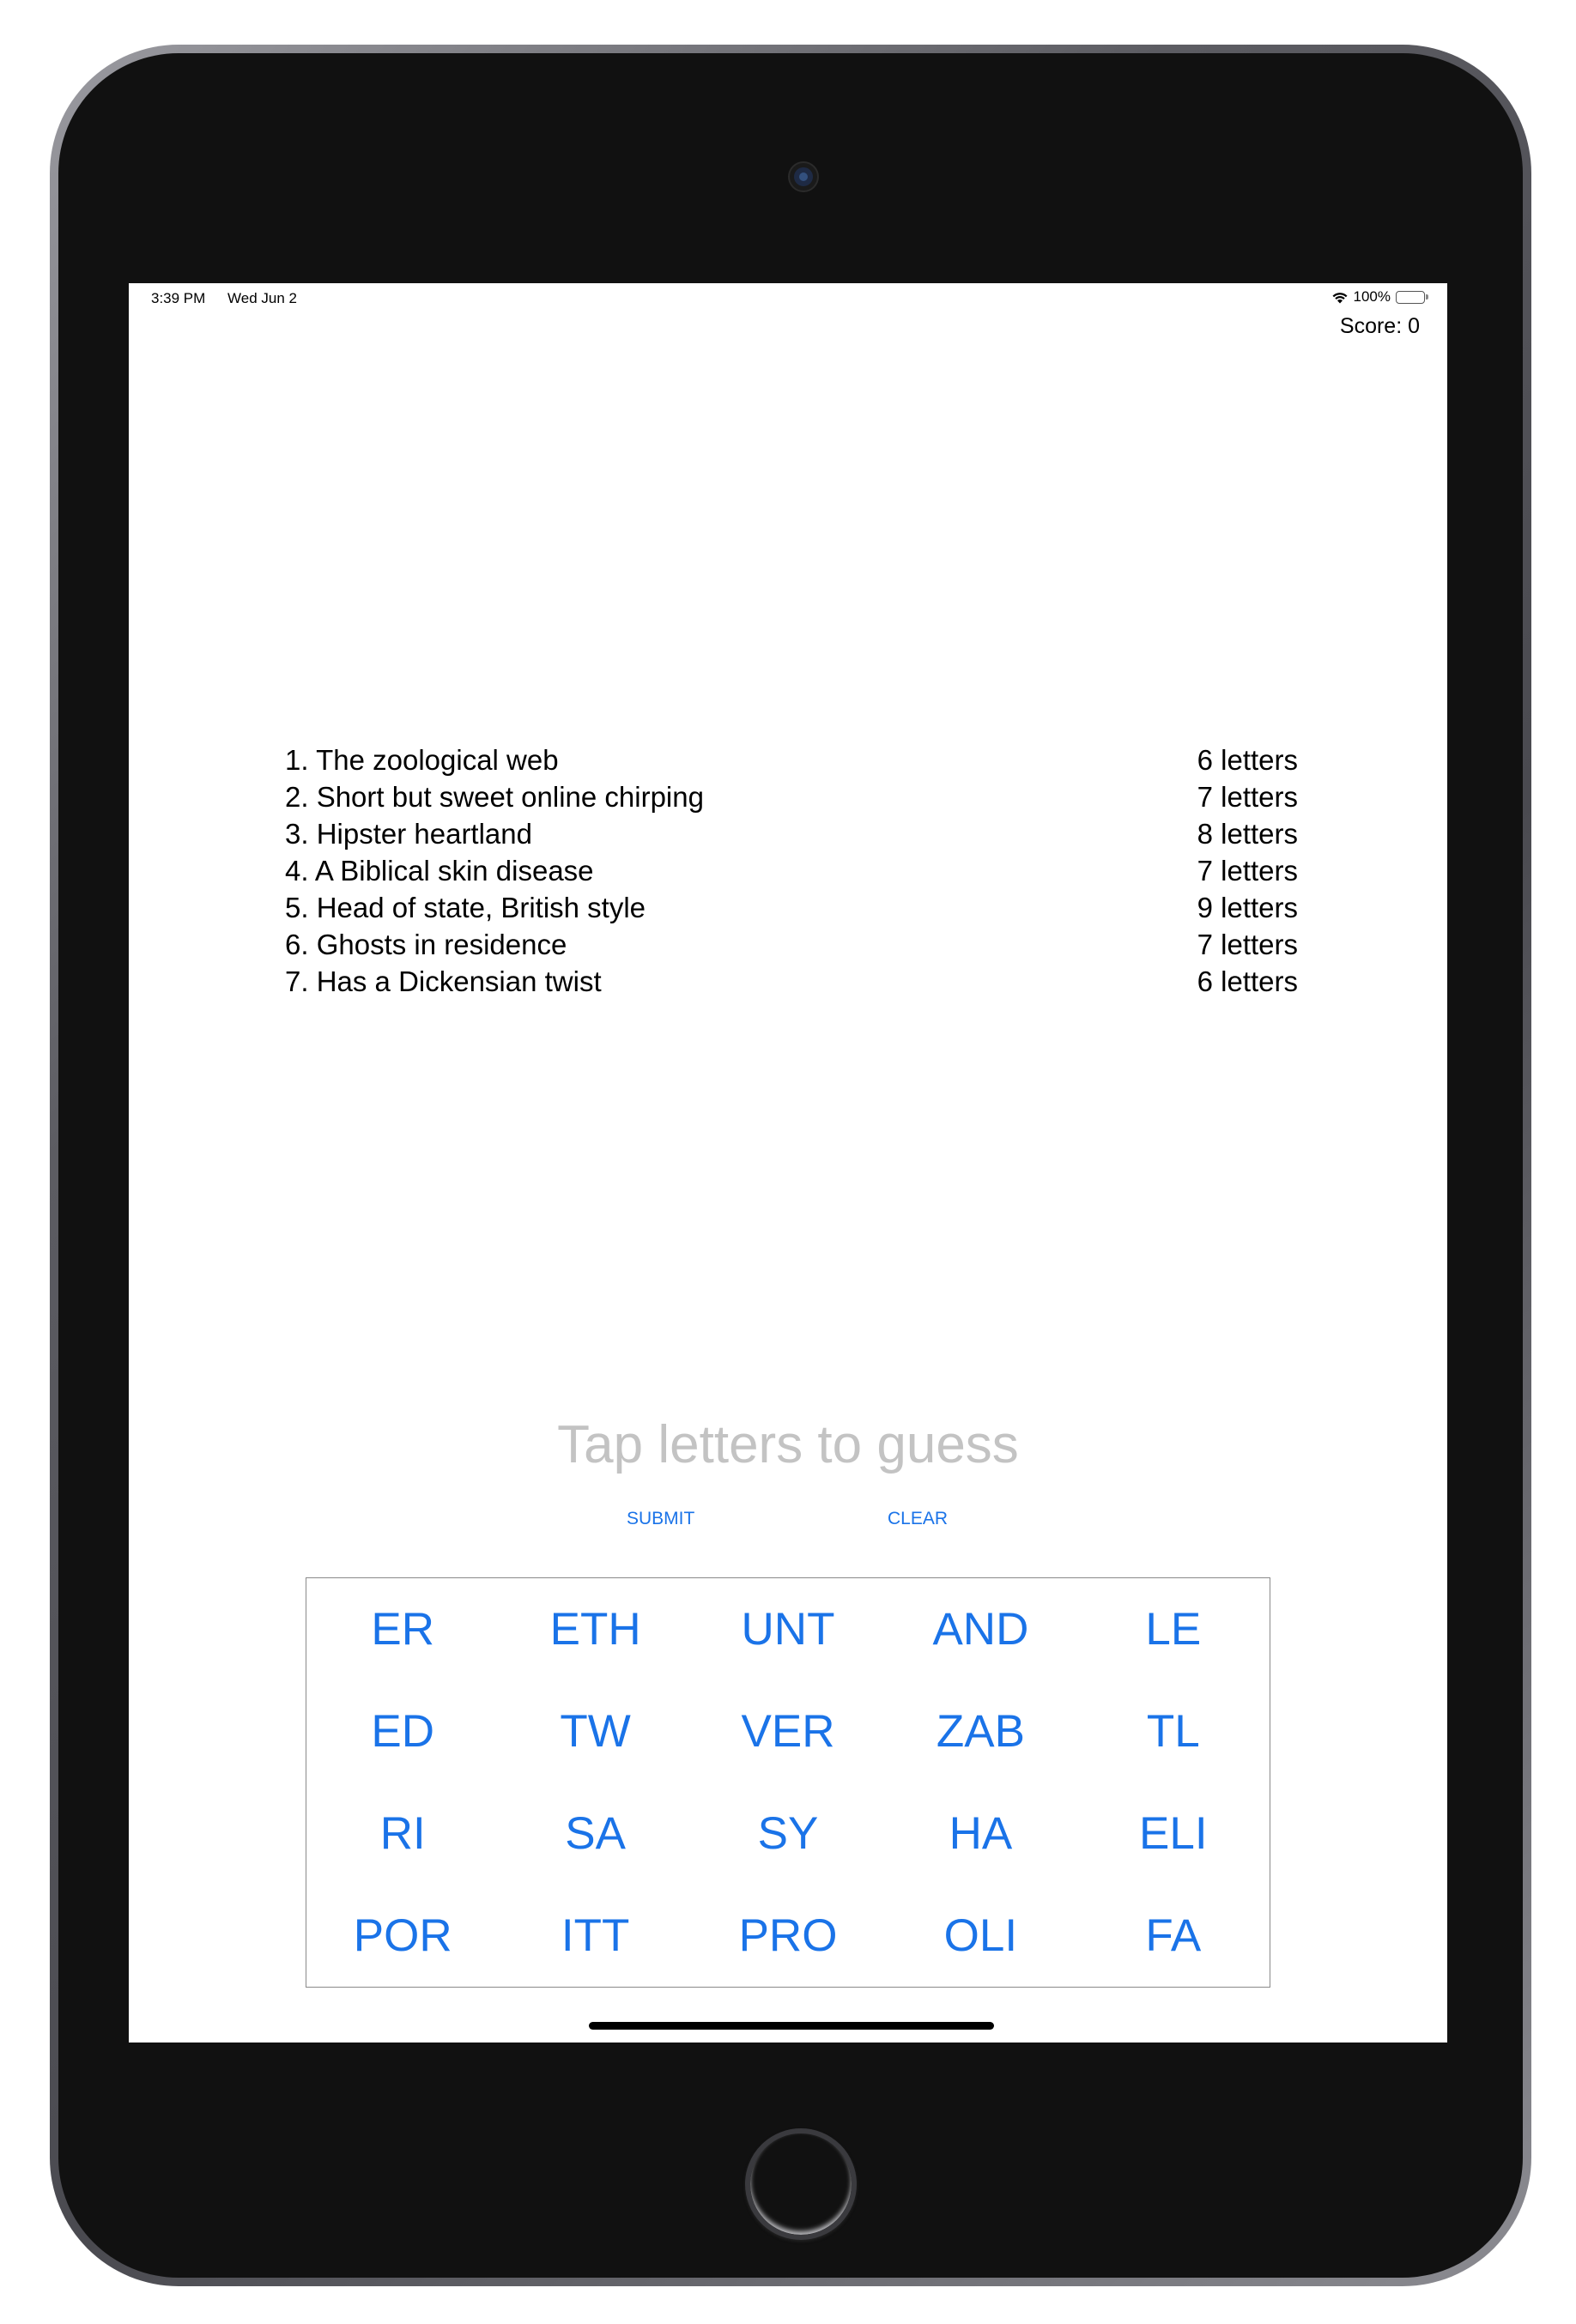  What do you see at coordinates (980, 1629) in the screenshot?
I see `letter-tile: AND` at bounding box center [980, 1629].